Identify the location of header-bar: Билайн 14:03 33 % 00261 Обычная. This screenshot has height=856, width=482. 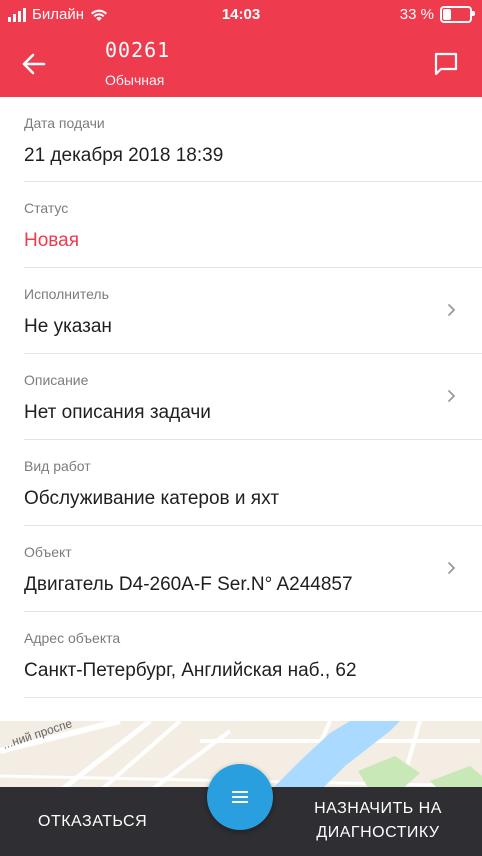
(241, 48).